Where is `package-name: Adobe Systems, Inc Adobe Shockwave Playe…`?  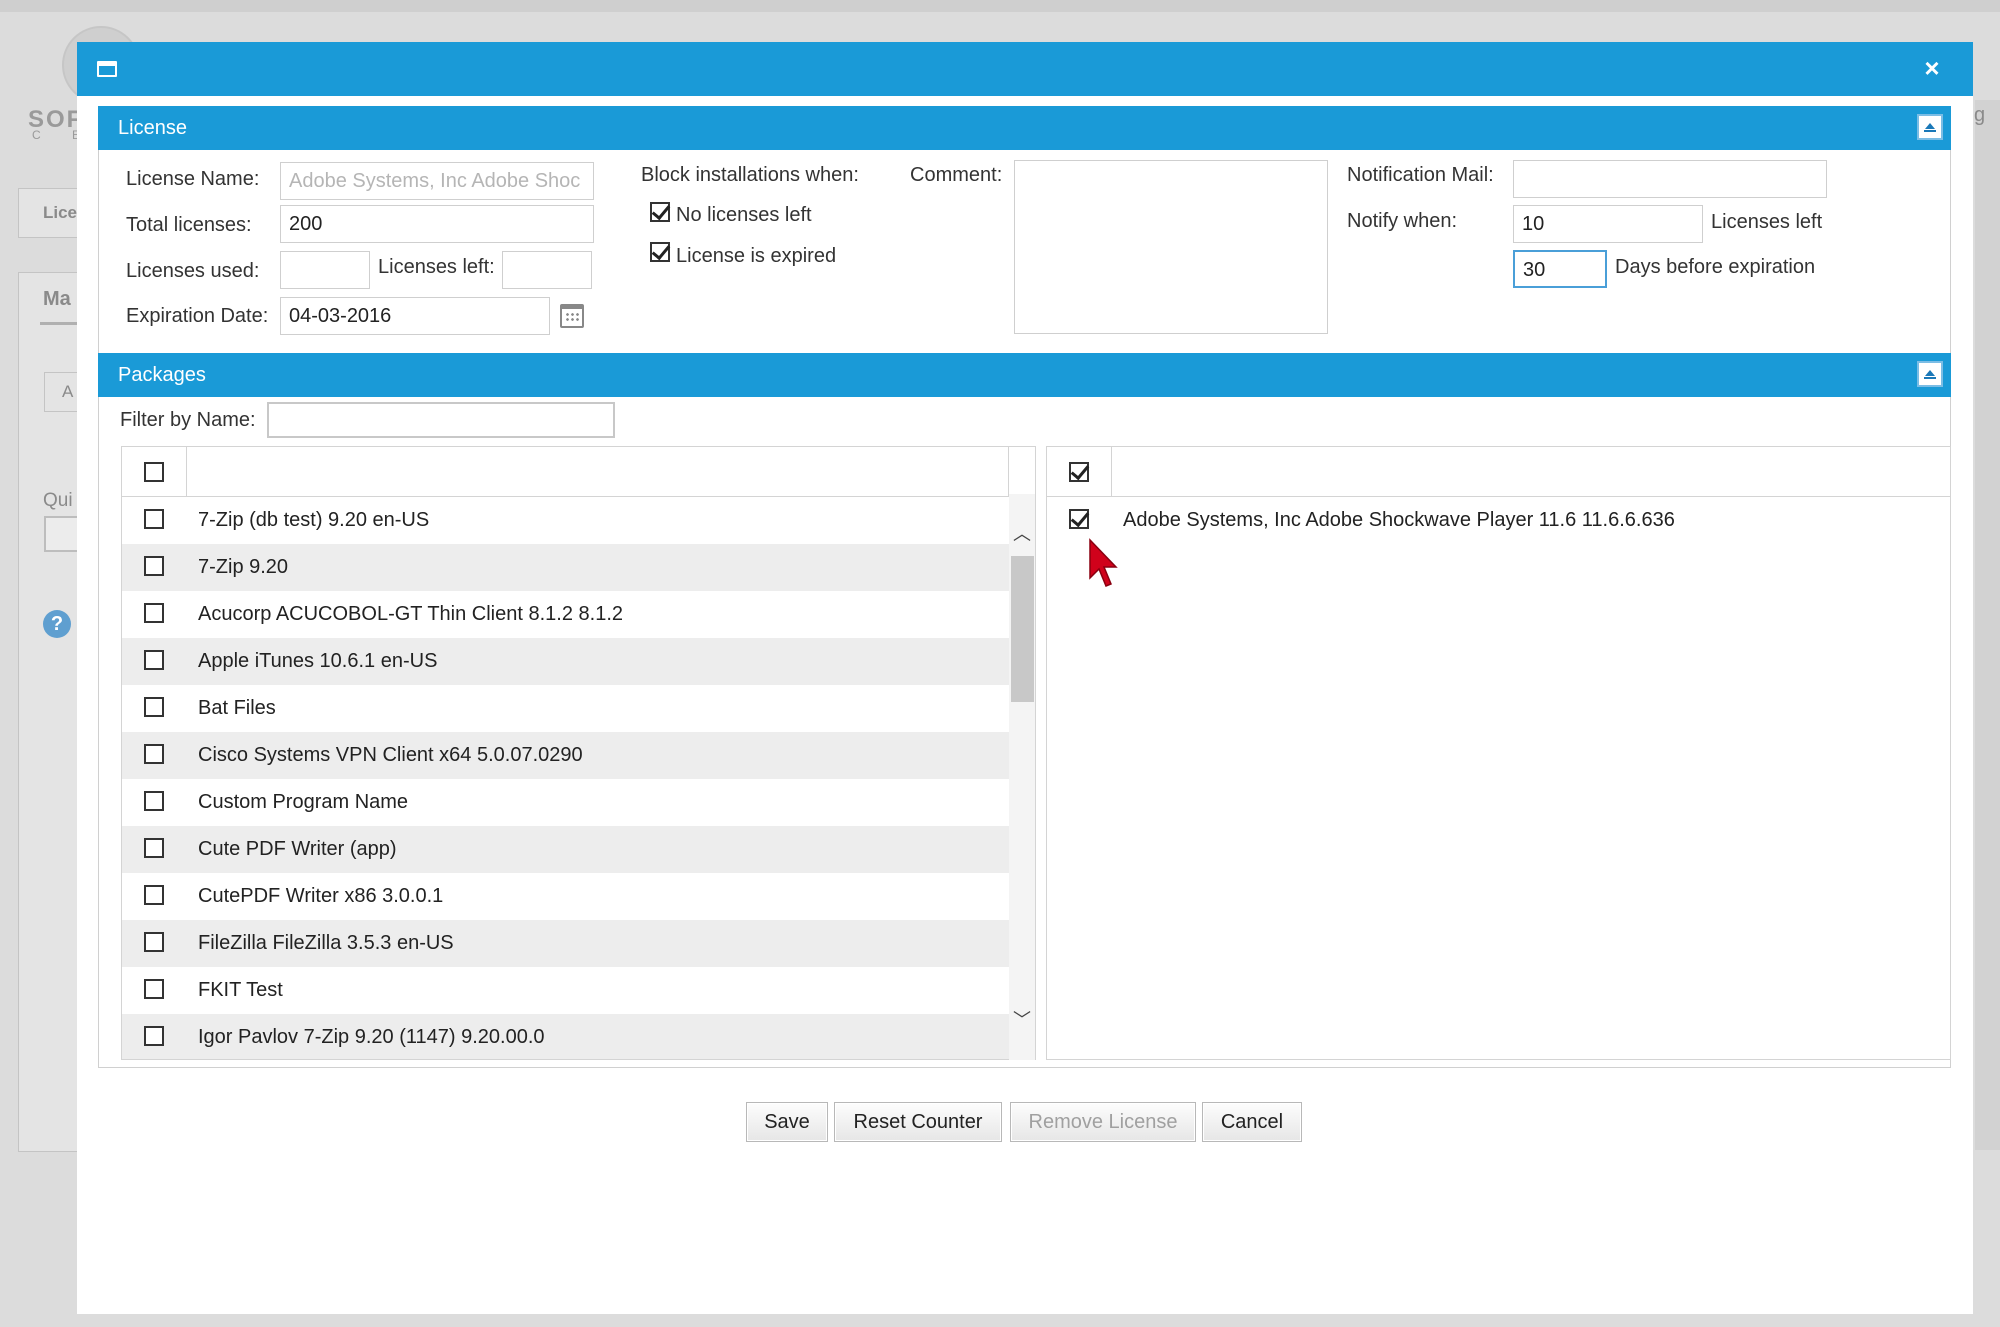 package-name: Adobe Systems, Inc Adobe Shockwave Playe… is located at coordinates (1399, 520).